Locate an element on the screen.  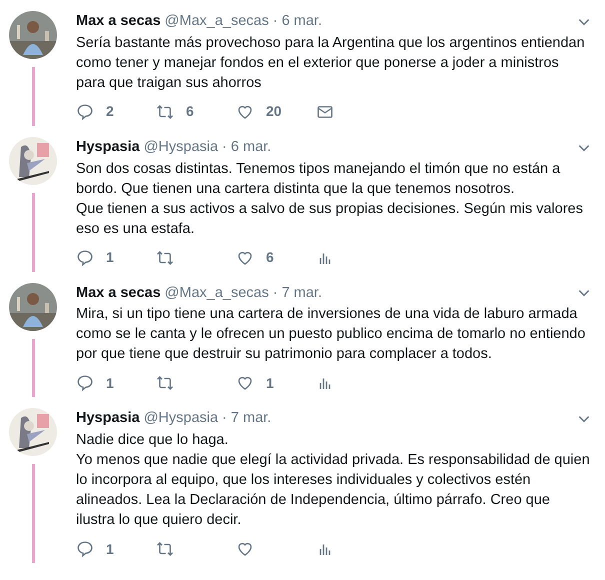
count: 2 is located at coordinates (110, 112).